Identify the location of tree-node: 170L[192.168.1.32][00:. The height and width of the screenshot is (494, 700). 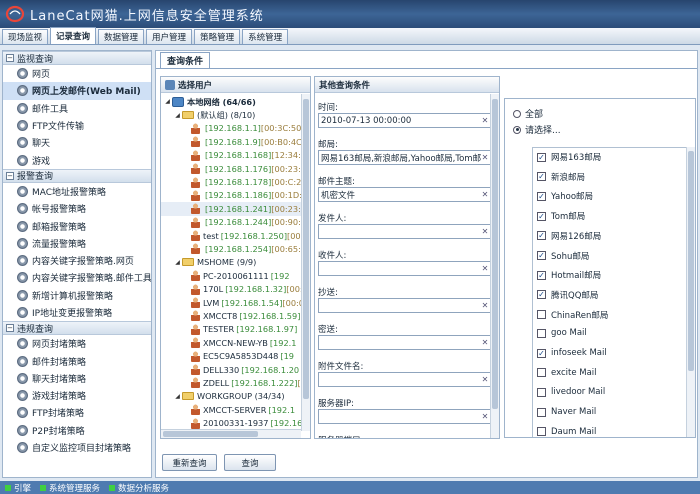
(231, 288).